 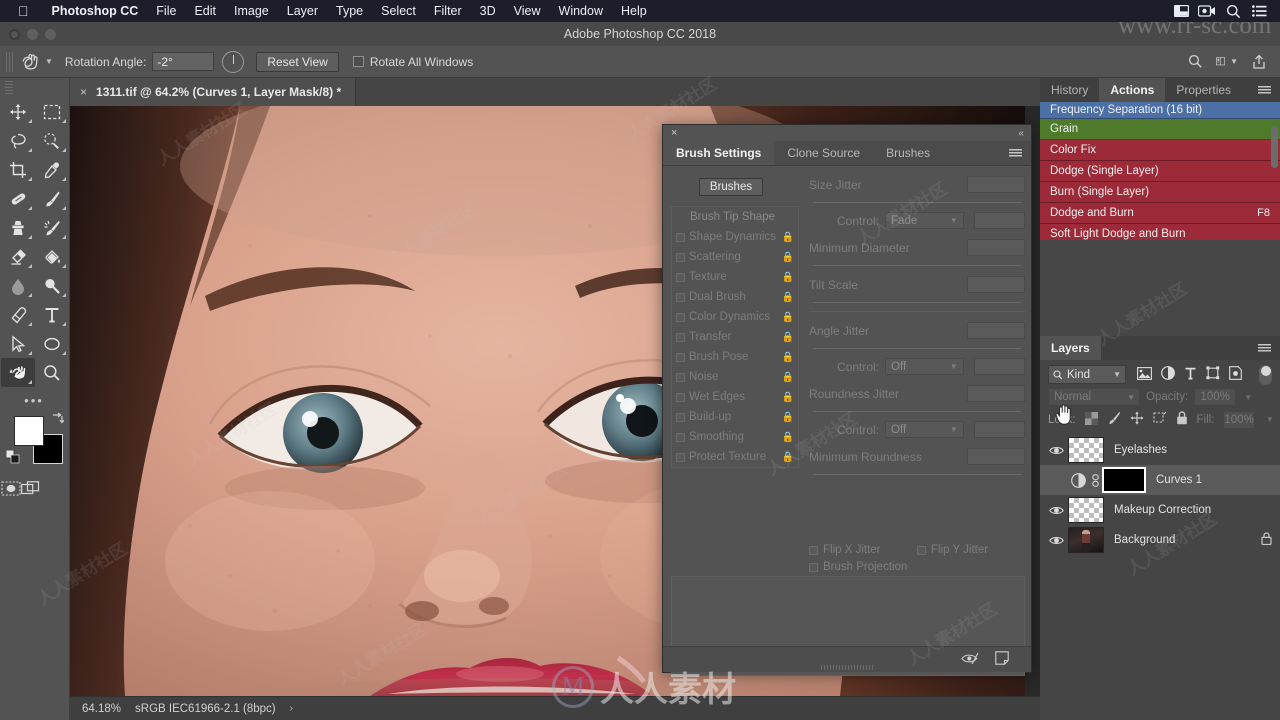 What do you see at coordinates (1227, 62) in the screenshot?
I see `workspace-icon: ▼` at bounding box center [1227, 62].